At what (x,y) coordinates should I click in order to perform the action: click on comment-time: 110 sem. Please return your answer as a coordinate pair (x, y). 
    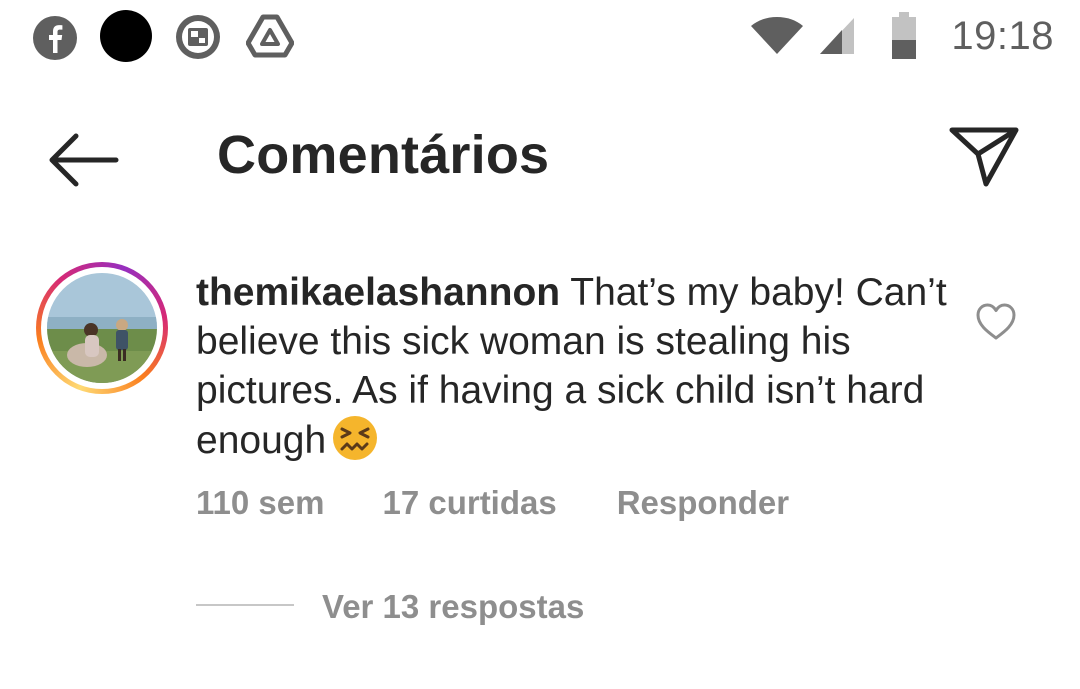
    Looking at the image, I should click on (260, 502).